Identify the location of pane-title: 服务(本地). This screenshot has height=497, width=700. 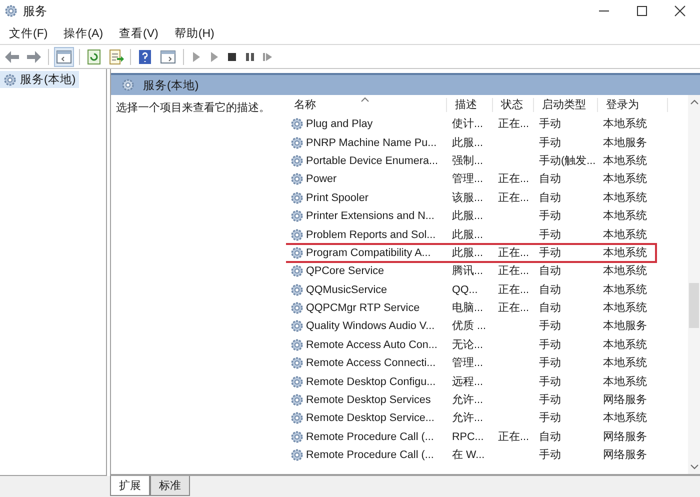
(171, 85).